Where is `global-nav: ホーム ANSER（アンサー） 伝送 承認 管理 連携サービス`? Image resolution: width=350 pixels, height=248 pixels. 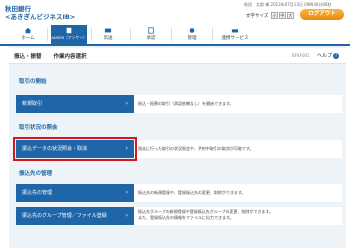 global-nav: ホーム ANSER（アンサー） 伝送 承認 管理 連携サービス is located at coordinates (175, 35).